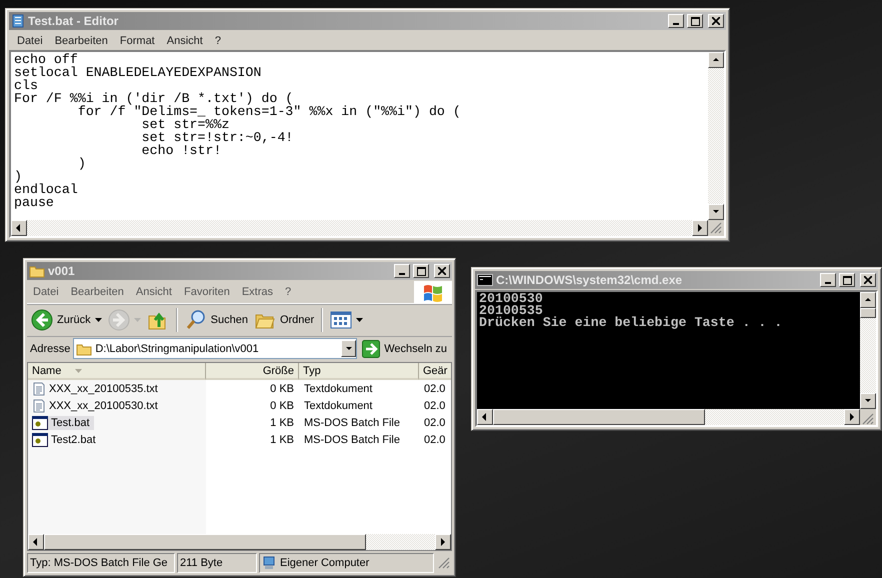  Describe the element at coordinates (216, 320) in the screenshot. I see `search-button: Suchen` at that location.